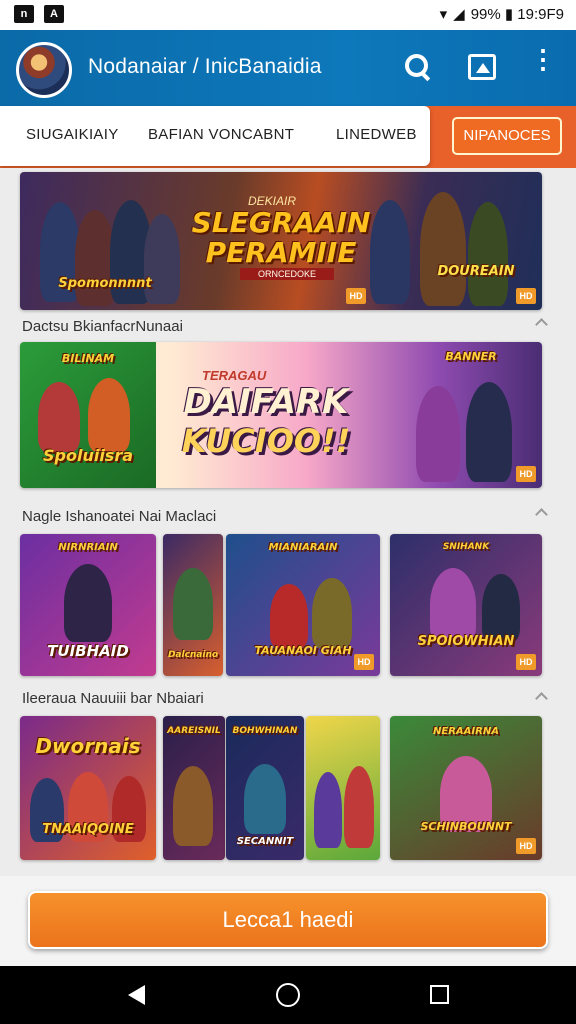 The height and width of the screenshot is (1024, 576). Describe the element at coordinates (281, 252) in the screenshot. I see `banner1-title-line2: PERAMIIE` at that location.